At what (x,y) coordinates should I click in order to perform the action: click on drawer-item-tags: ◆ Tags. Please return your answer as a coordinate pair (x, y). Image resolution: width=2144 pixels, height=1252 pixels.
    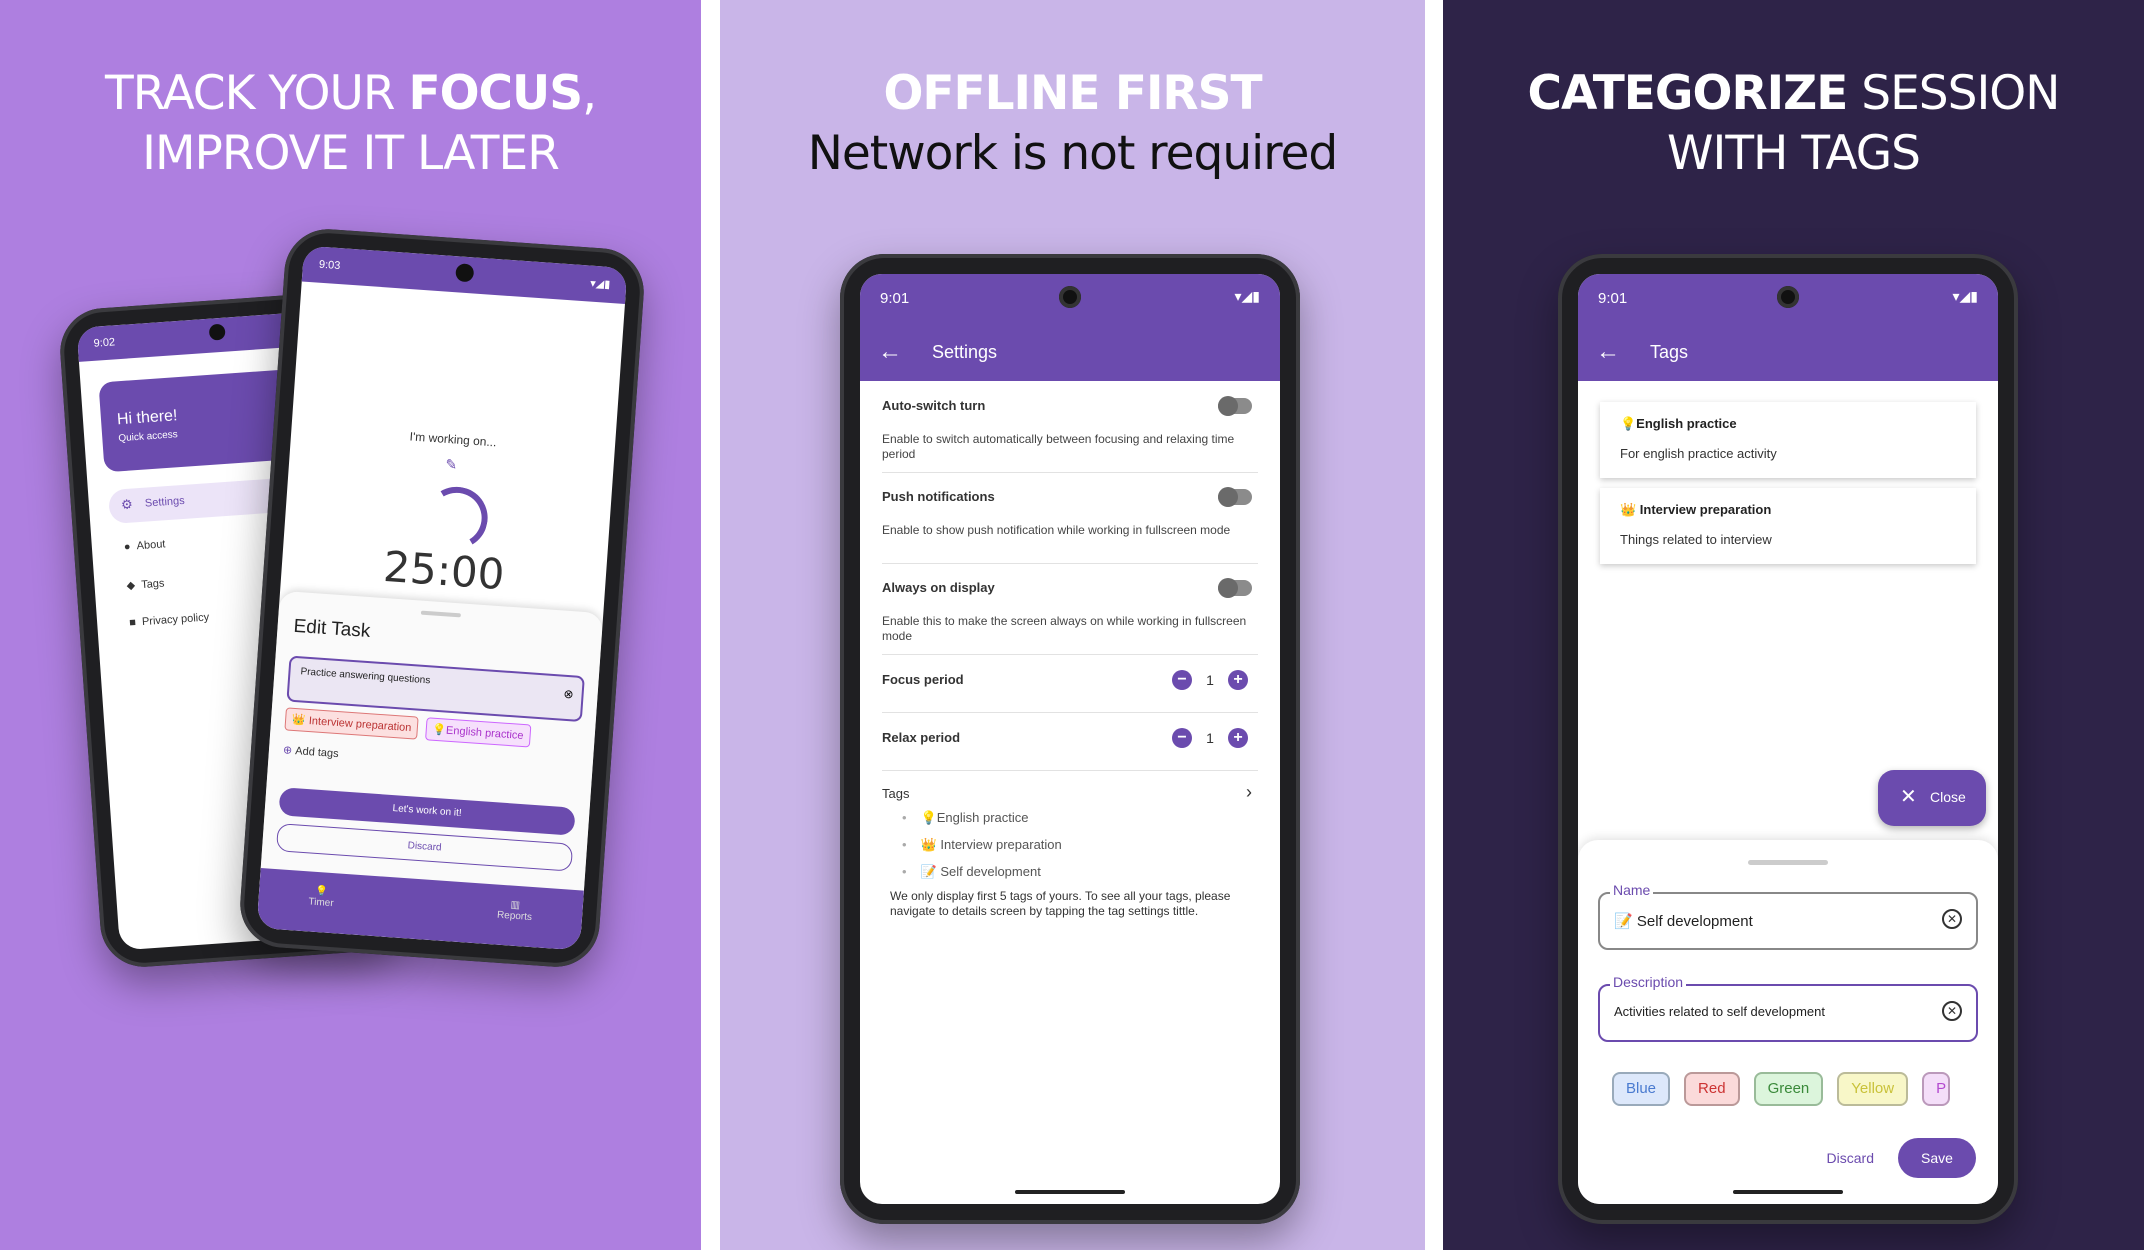
    Looking at the image, I should click on (145, 584).